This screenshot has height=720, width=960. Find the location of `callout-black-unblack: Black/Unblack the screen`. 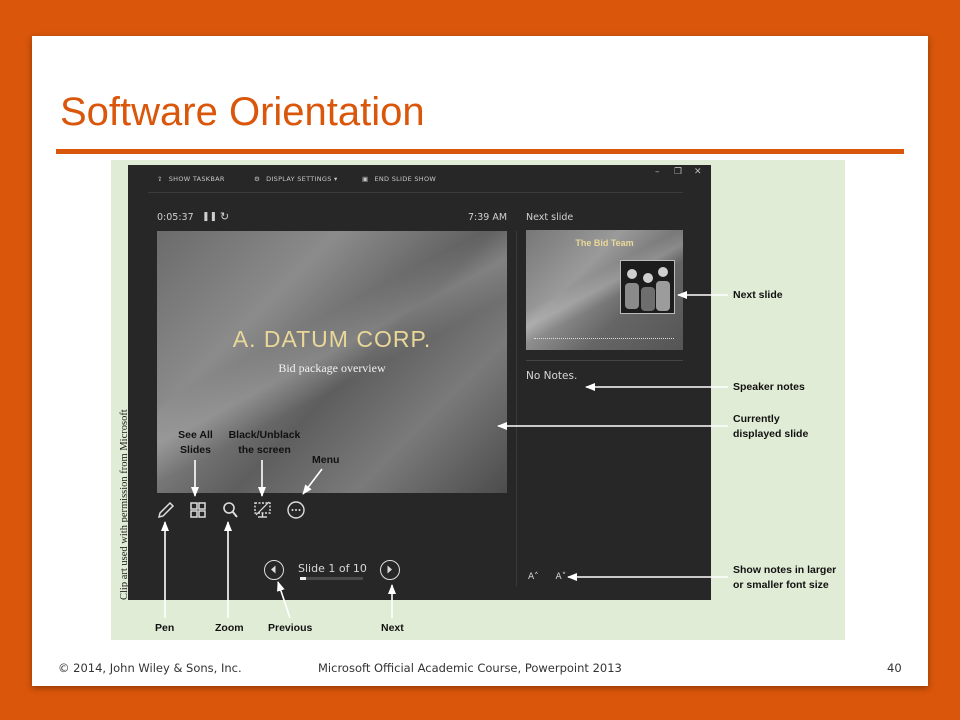

callout-black-unblack: Black/Unblack the screen is located at coordinates (264, 442).